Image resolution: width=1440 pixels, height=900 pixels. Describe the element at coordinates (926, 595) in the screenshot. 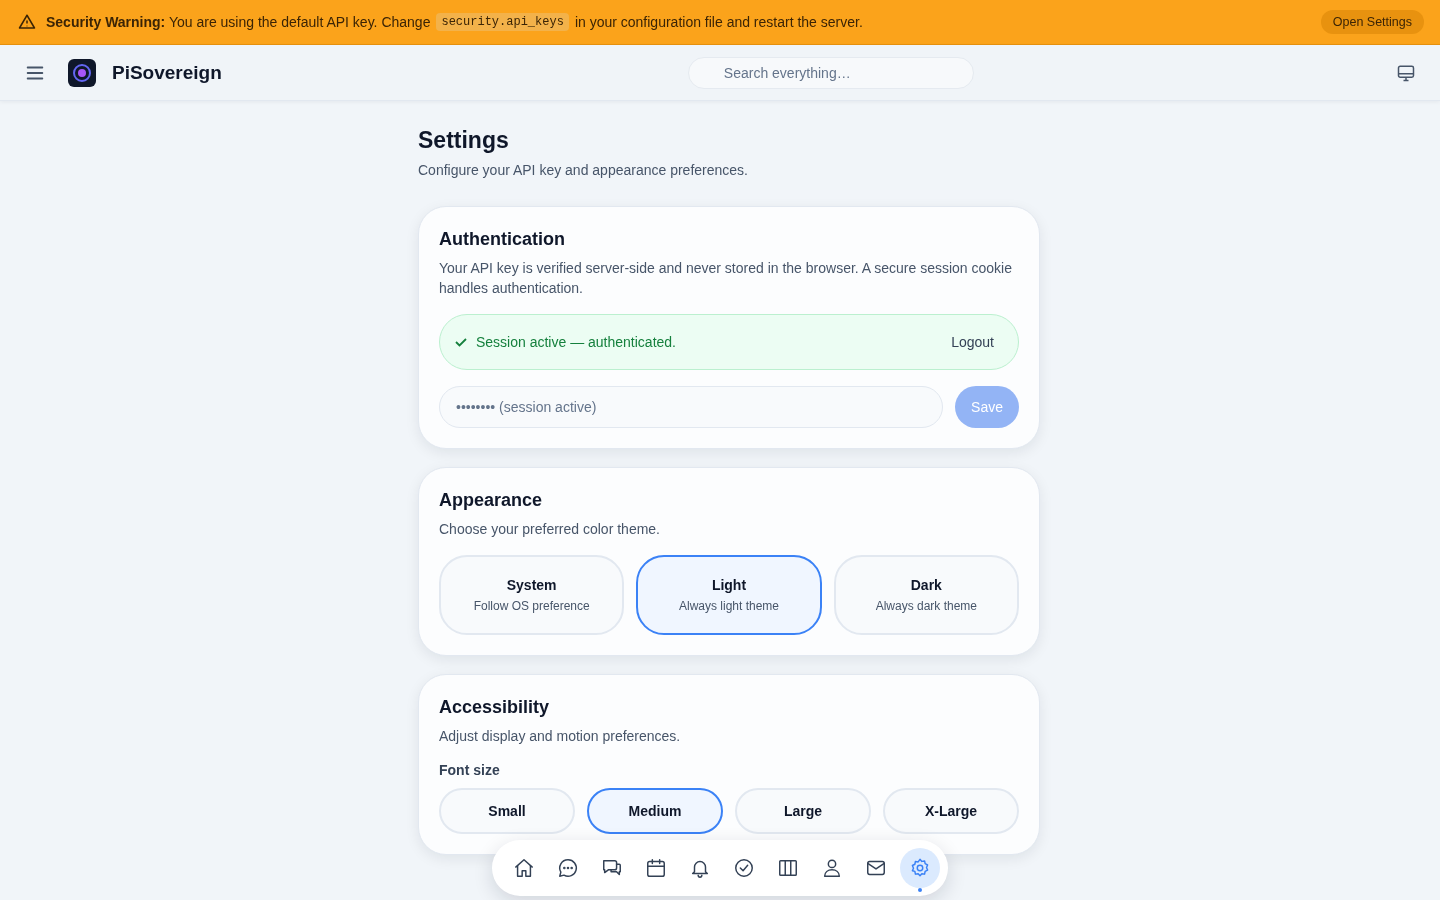

I see `theme-option: Dark Always dark theme` at that location.